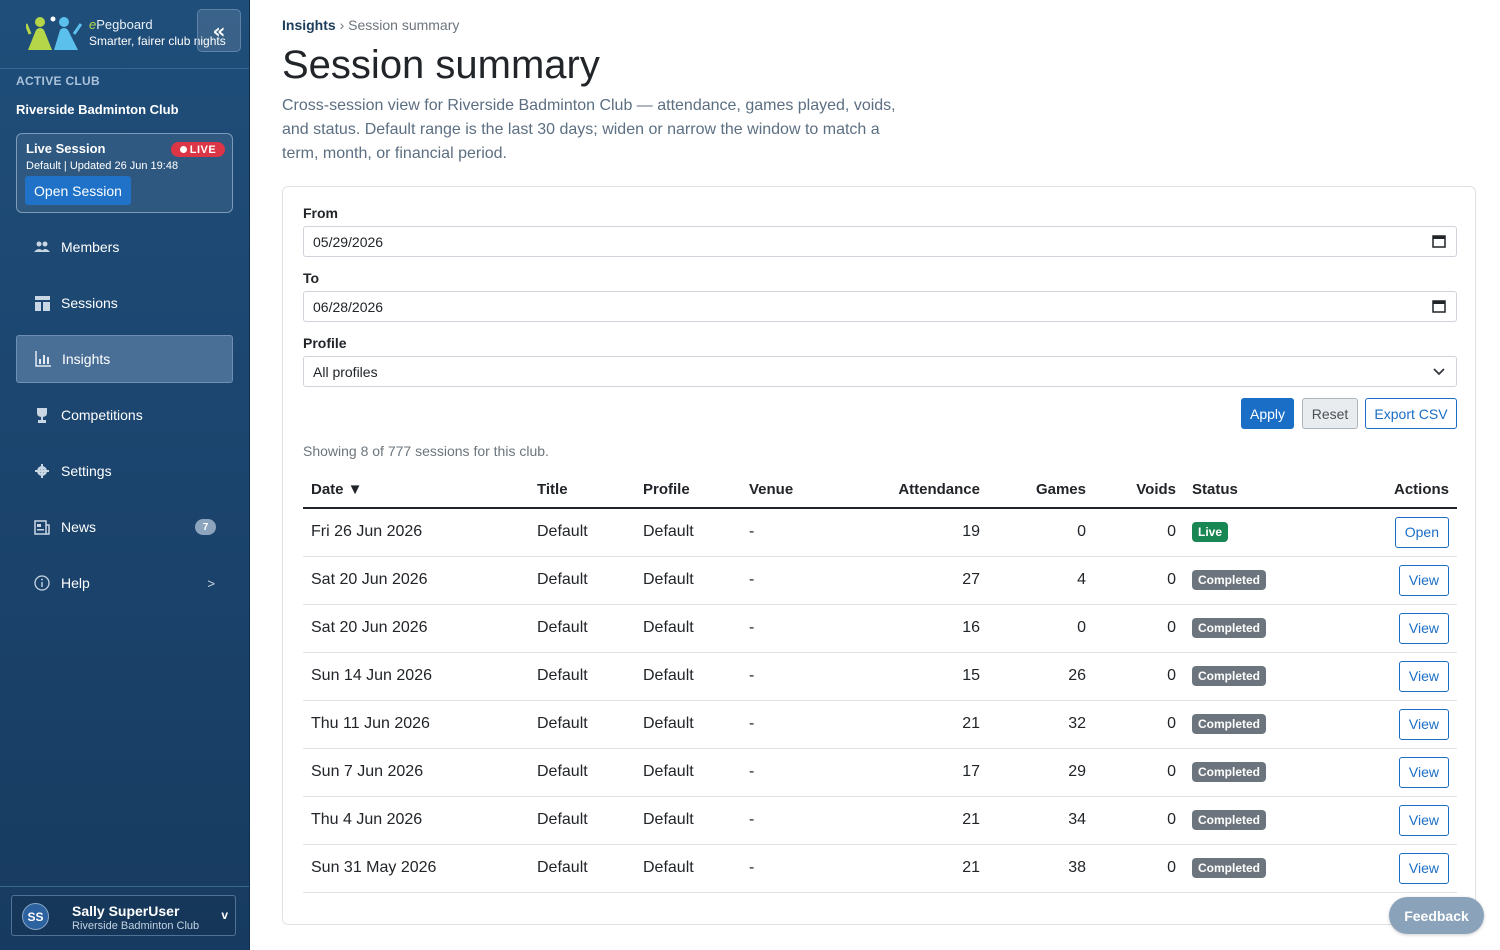  I want to click on help-icon, so click(42, 583).